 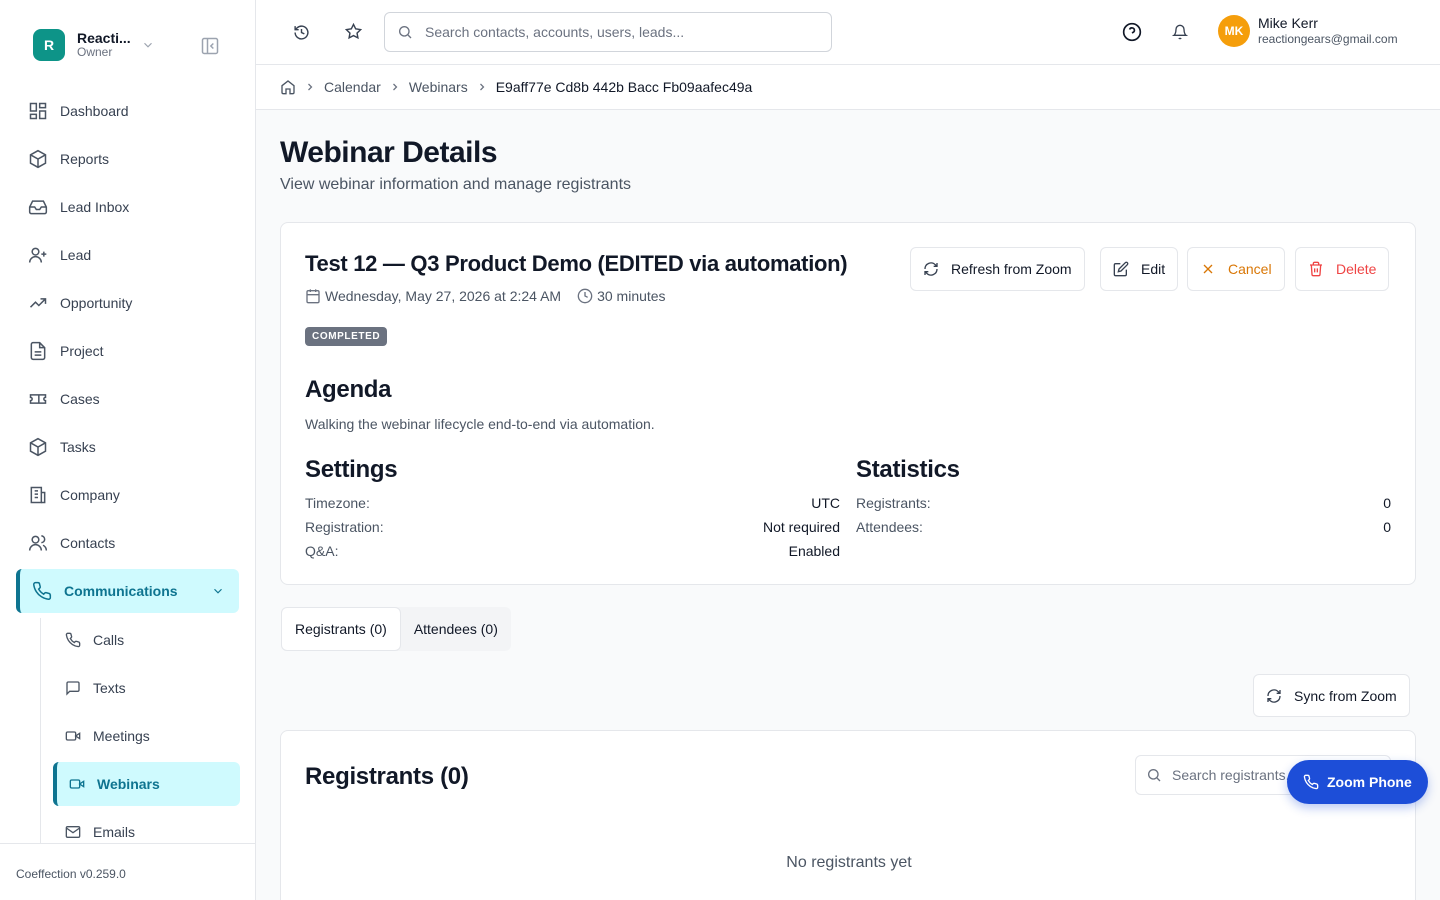 I want to click on stat-label: Attendees:, so click(x=889, y=527).